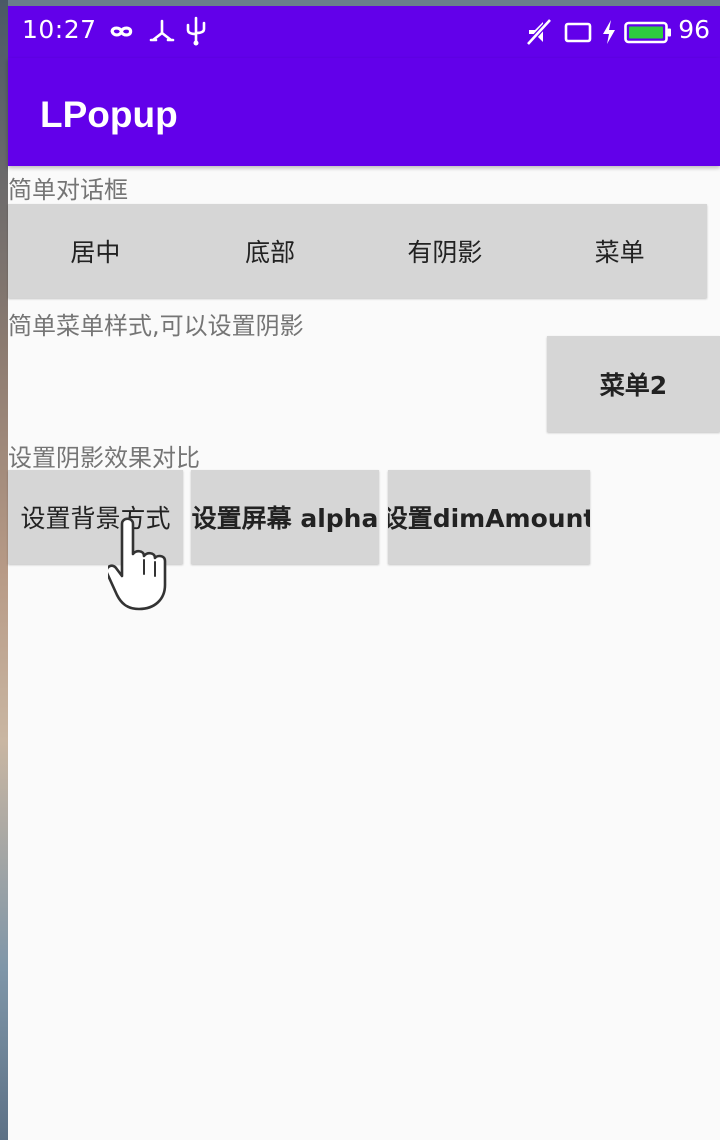 The image size is (720, 1140). I want to click on bottom-button: 底部, so click(270, 251).